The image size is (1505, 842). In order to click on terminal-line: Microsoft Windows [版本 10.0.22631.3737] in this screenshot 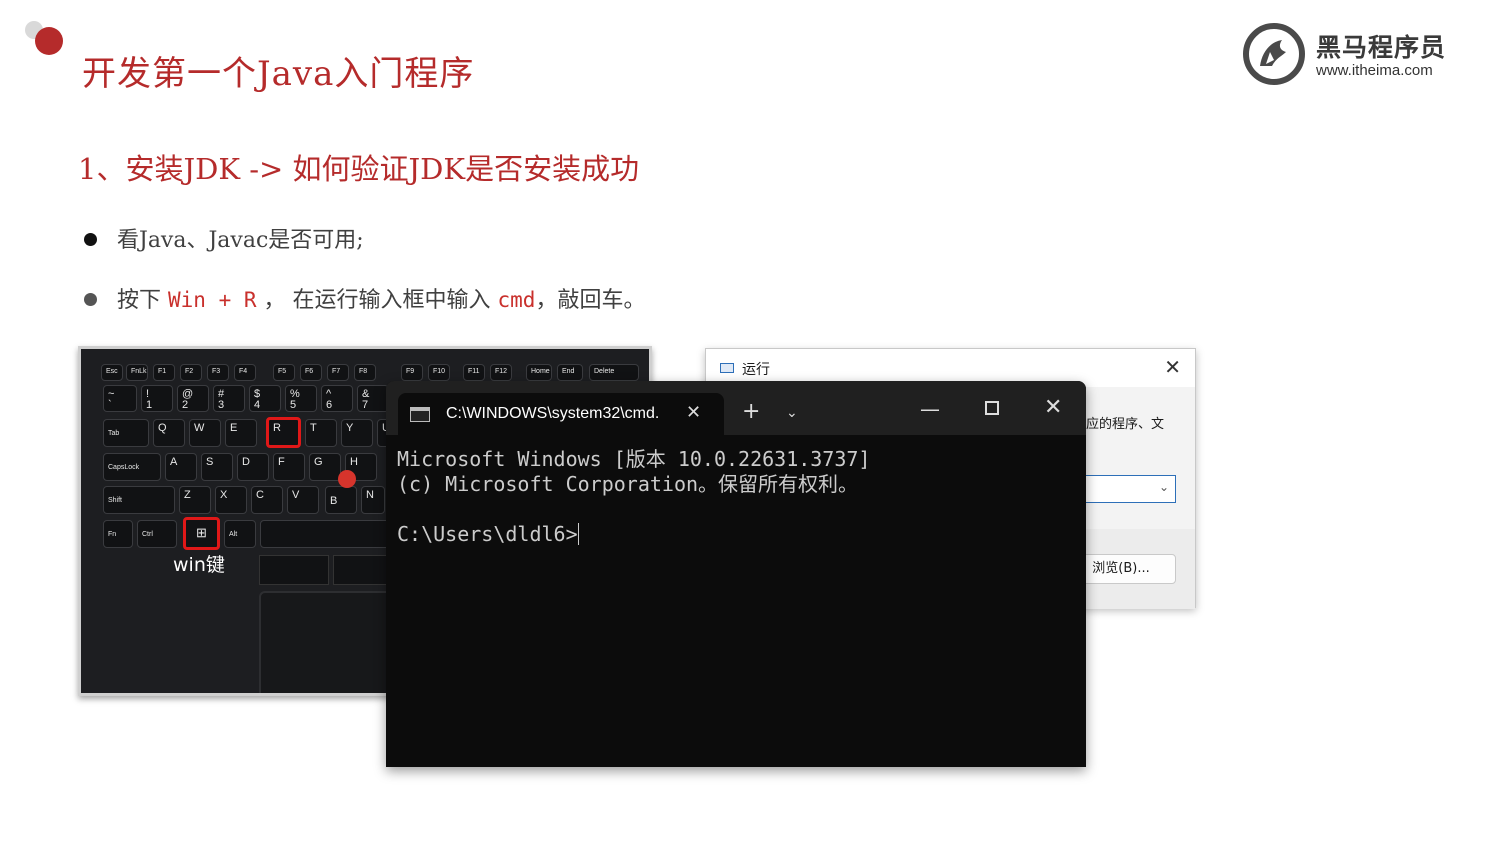, I will do `click(634, 459)`.